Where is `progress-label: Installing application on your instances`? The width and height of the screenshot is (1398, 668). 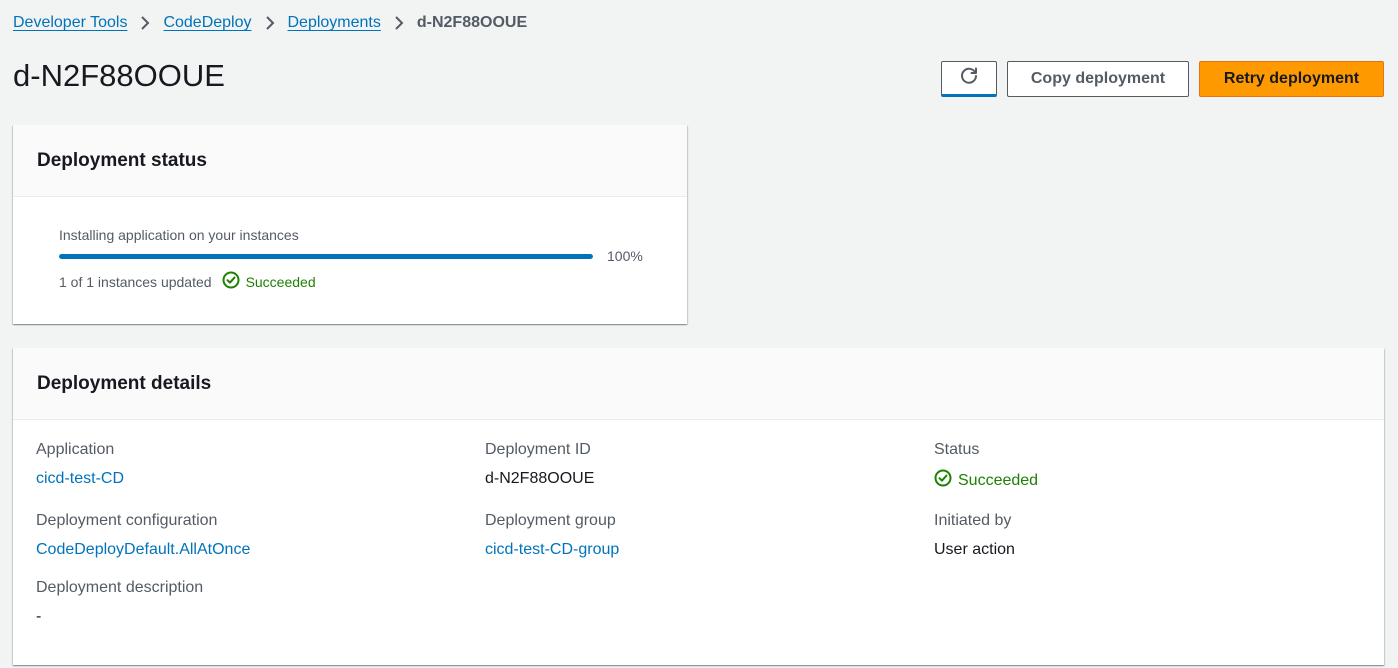 progress-label: Installing application on your instances is located at coordinates (179, 235).